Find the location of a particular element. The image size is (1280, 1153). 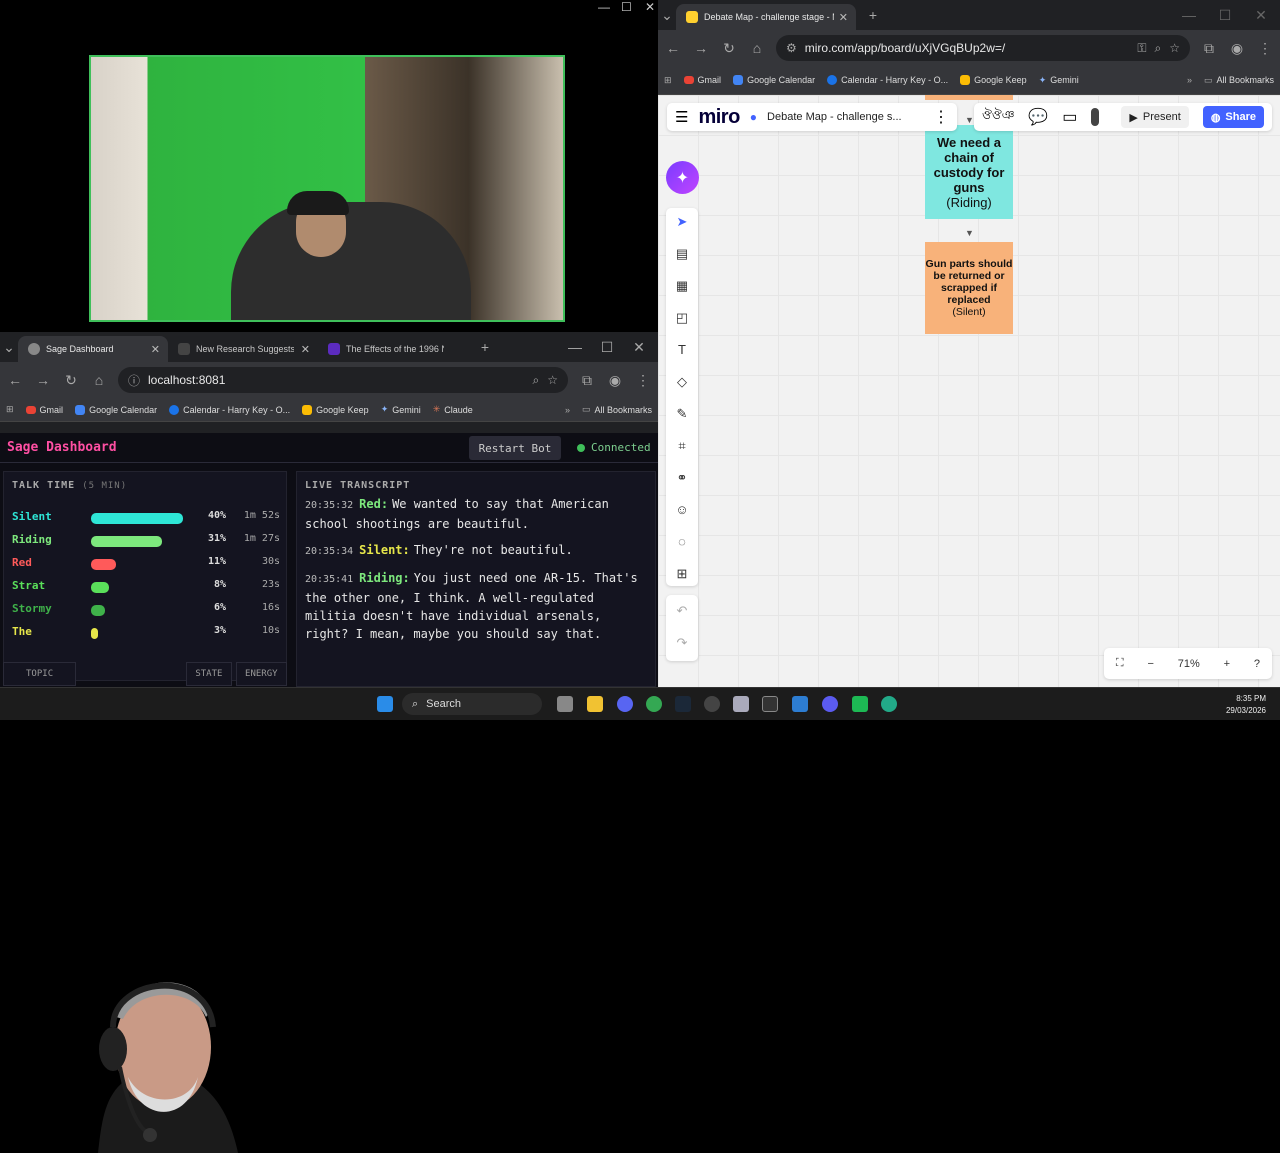

site-settings-icon: ⚙ is located at coordinates (791, 48).